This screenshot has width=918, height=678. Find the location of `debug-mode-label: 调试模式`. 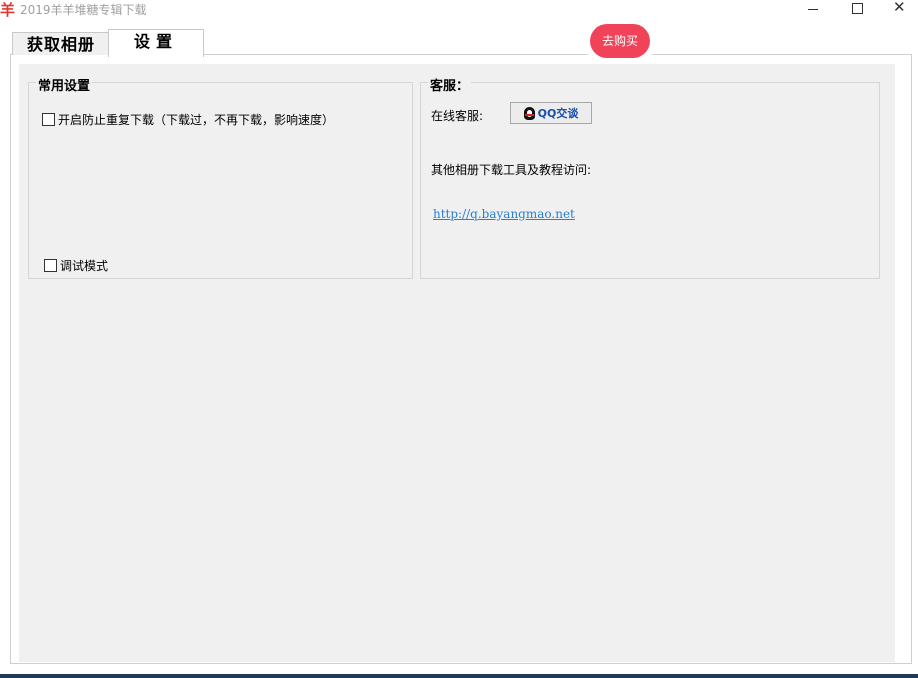

debug-mode-label: 调试模式 is located at coordinates (84, 266).